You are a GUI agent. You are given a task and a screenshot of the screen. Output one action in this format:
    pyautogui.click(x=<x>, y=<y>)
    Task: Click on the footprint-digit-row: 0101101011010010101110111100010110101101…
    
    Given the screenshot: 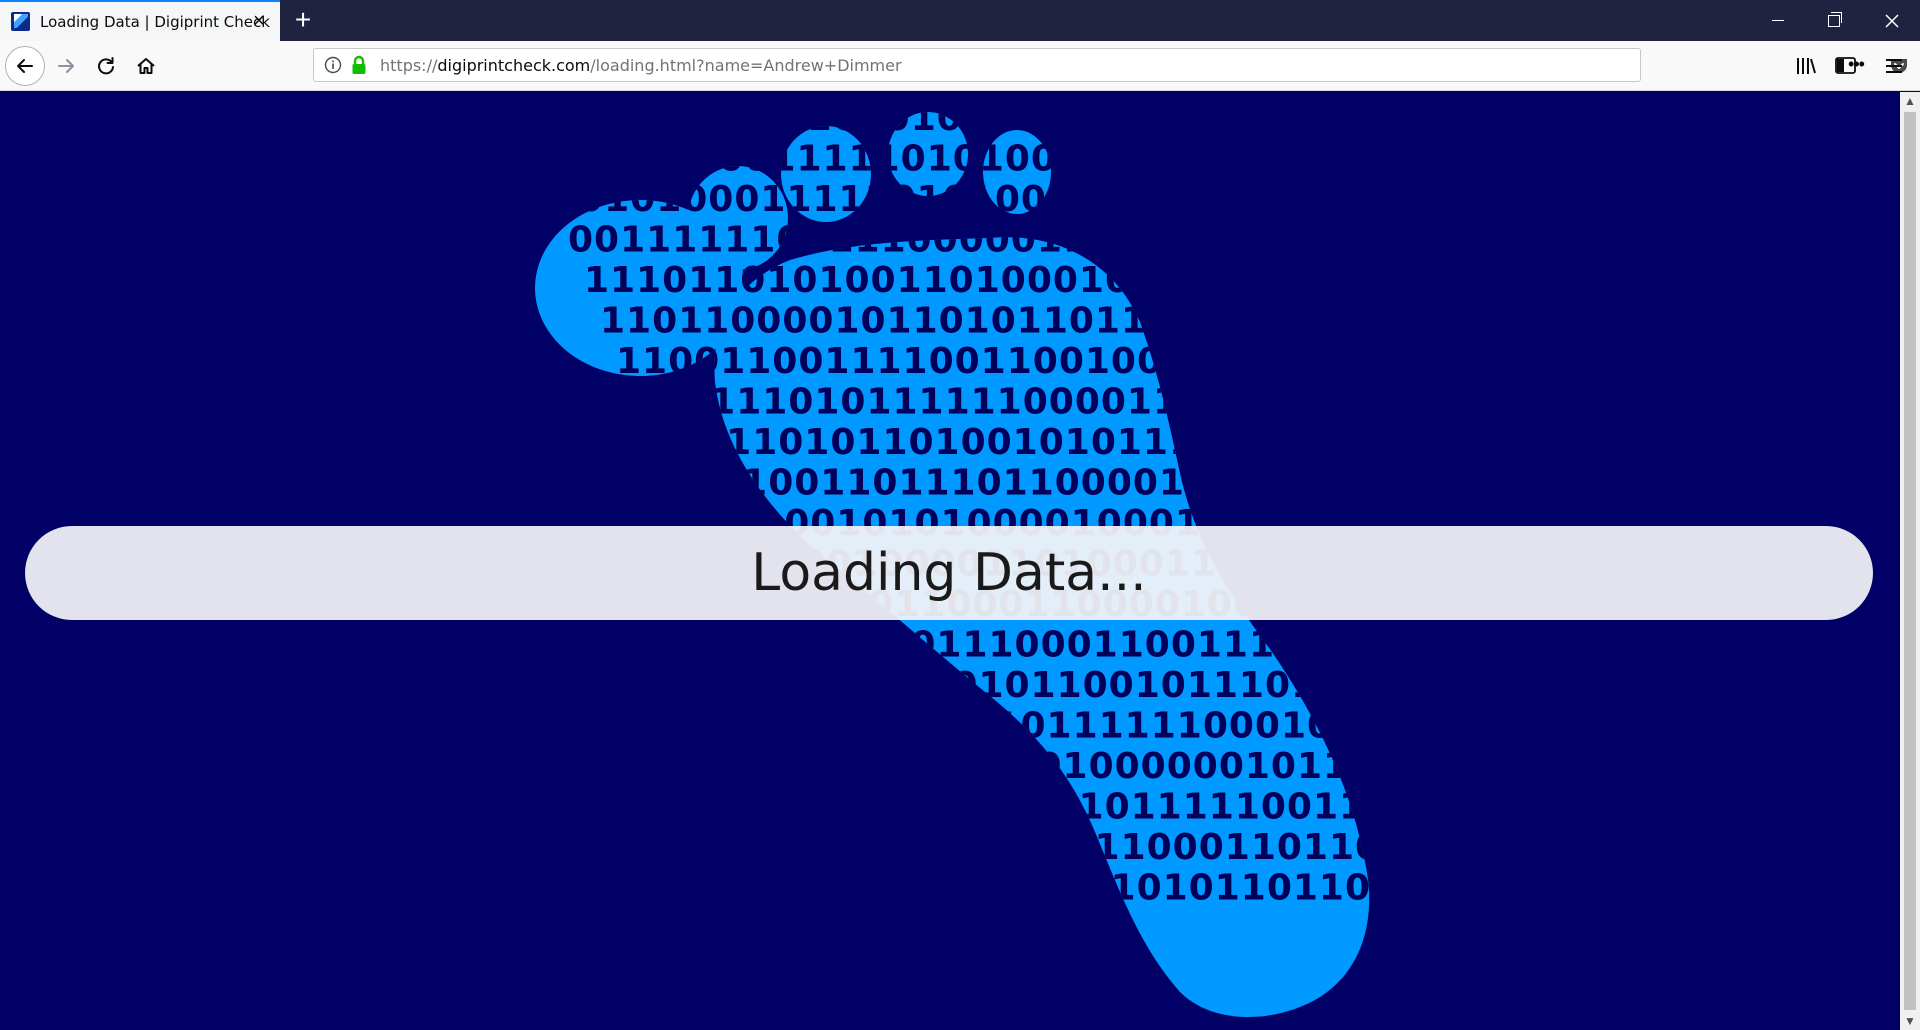 What is the action you would take?
    pyautogui.click(x=1274, y=442)
    